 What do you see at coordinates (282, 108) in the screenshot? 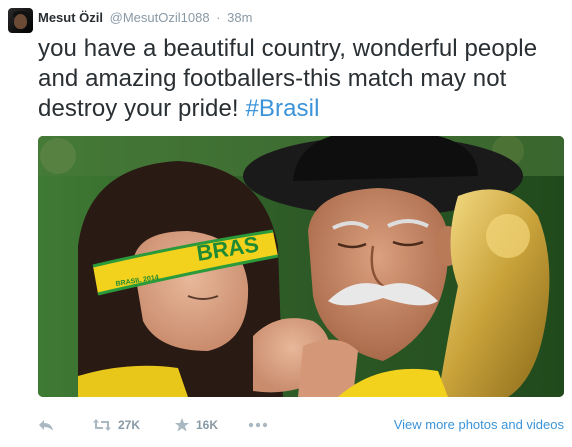
I see `hashtag-link: #Brasil` at bounding box center [282, 108].